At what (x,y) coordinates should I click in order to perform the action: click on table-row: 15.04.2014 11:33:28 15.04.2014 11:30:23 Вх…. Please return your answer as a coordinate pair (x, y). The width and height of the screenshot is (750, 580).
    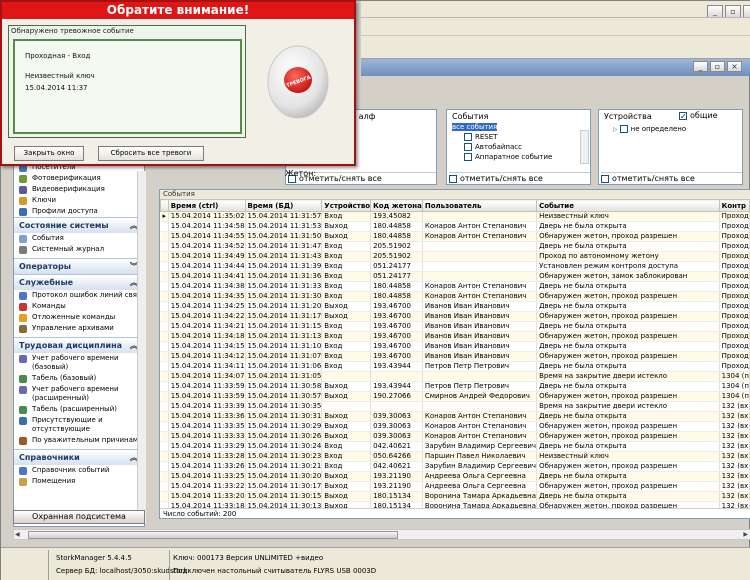
    Looking at the image, I should click on (455, 456).